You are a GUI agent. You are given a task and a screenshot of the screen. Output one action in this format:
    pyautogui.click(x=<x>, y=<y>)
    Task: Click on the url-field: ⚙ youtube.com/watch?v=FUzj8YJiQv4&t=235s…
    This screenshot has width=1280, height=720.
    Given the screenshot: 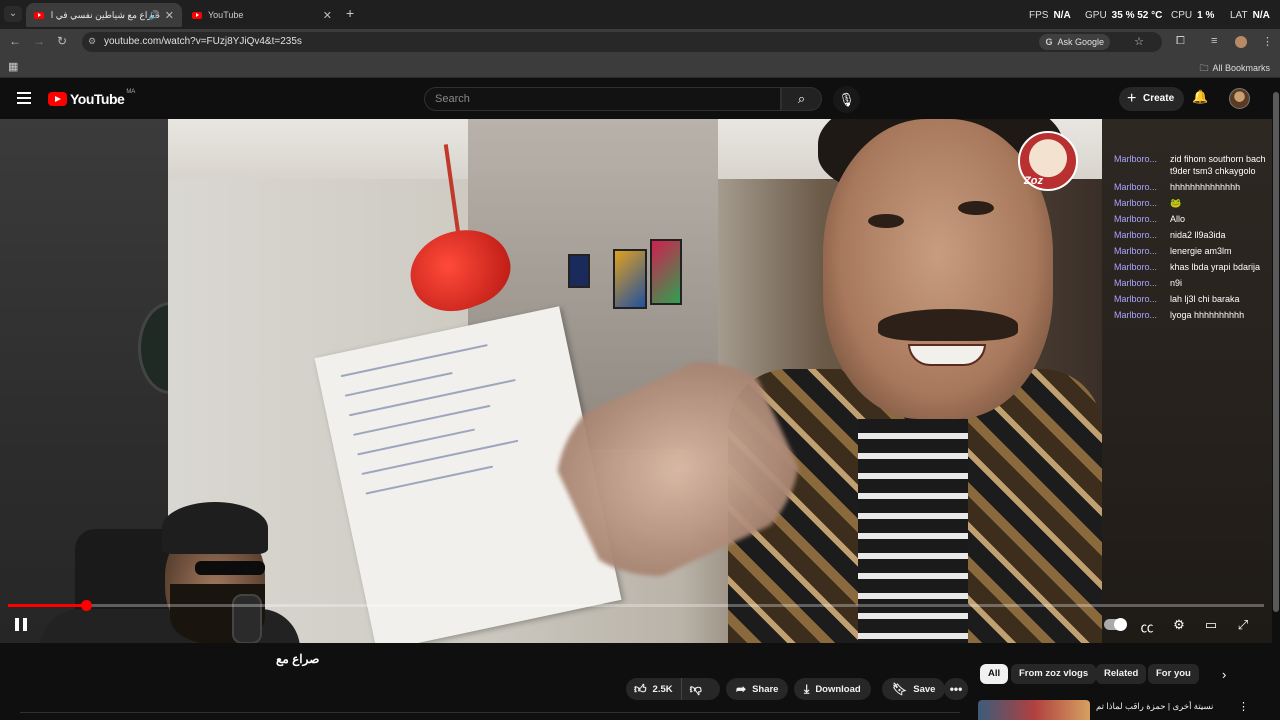 What is the action you would take?
    pyautogui.click(x=622, y=42)
    